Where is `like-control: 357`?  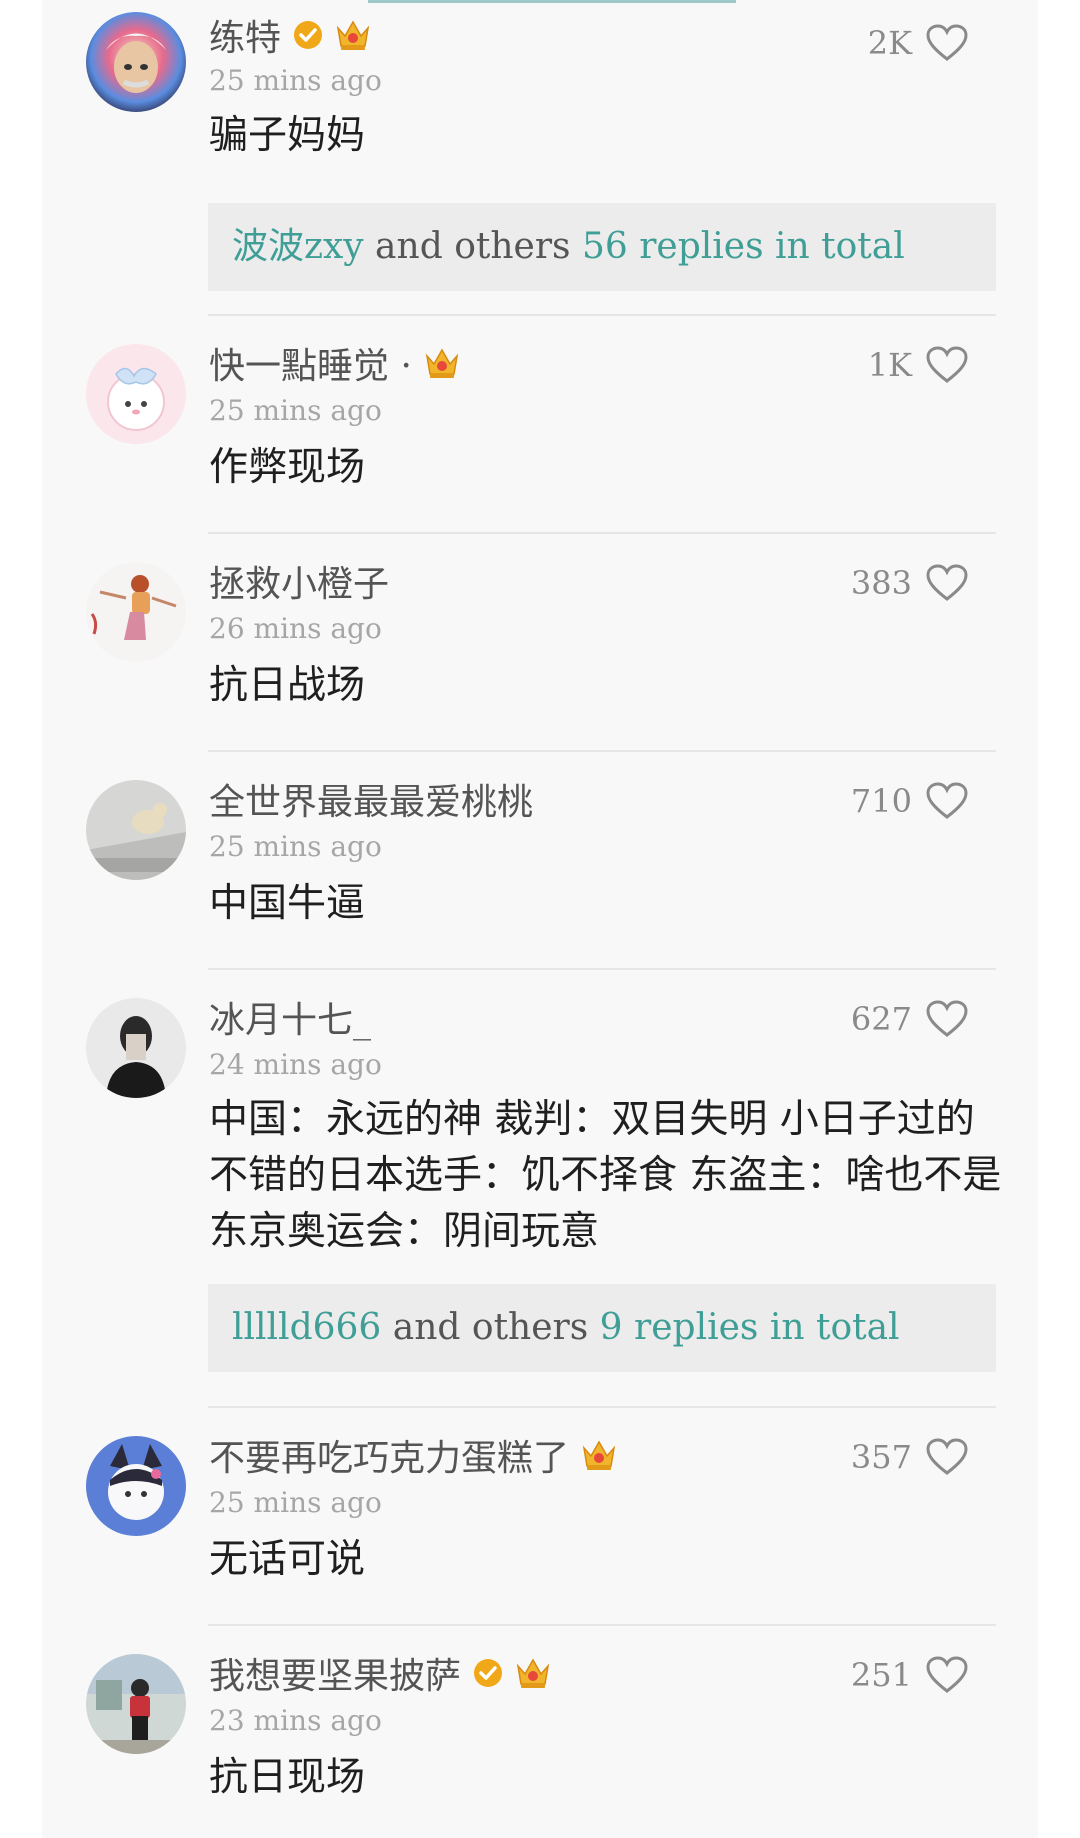 like-control: 357 is located at coordinates (909, 1457).